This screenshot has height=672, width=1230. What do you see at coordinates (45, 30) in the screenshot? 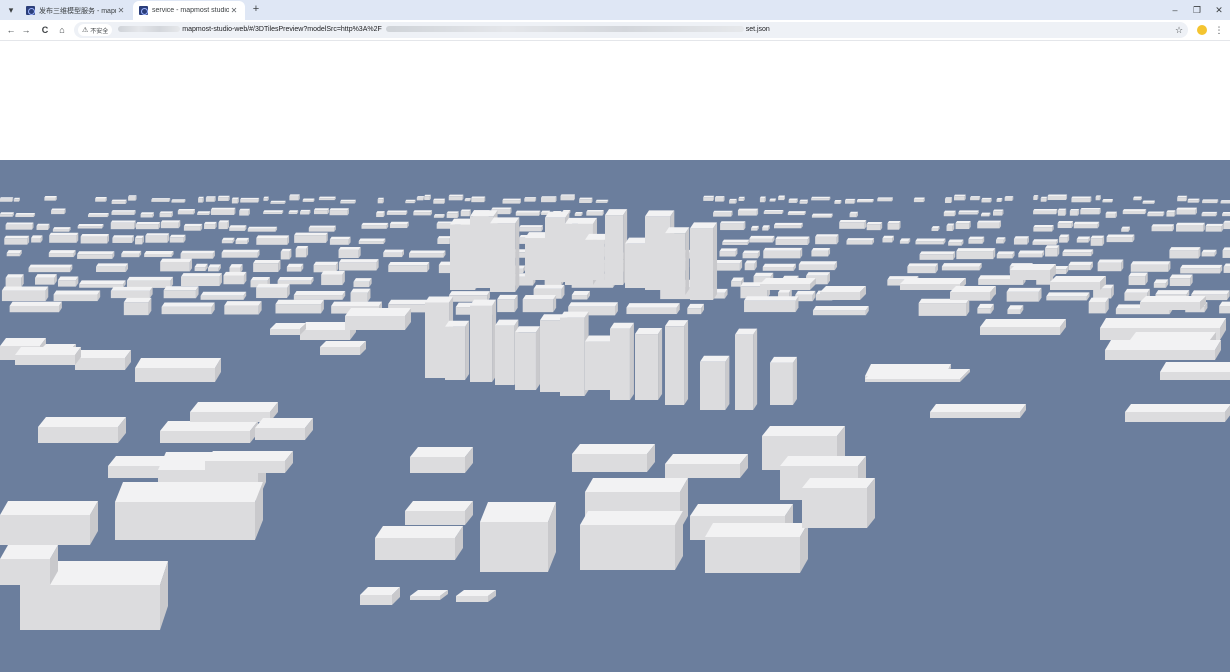
I see `reload-button: C` at bounding box center [45, 30].